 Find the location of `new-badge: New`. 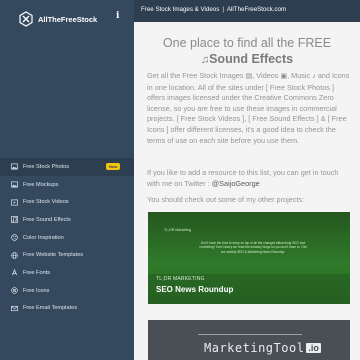

new-badge: New is located at coordinates (113, 166).